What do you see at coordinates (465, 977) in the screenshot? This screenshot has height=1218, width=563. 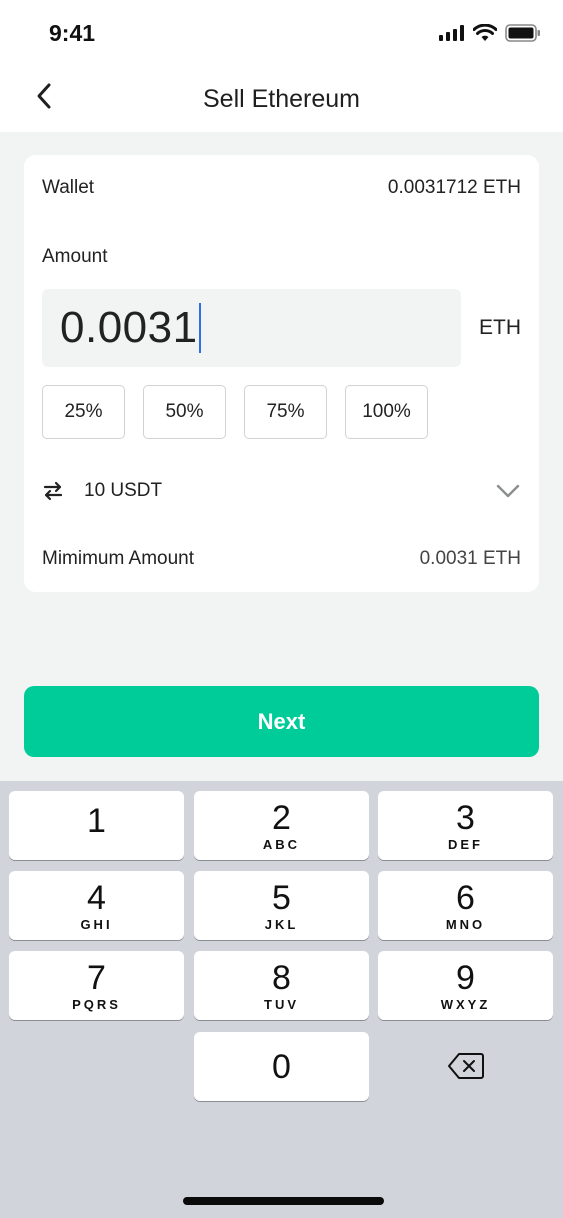 I see `key-digit: 9` at bounding box center [465, 977].